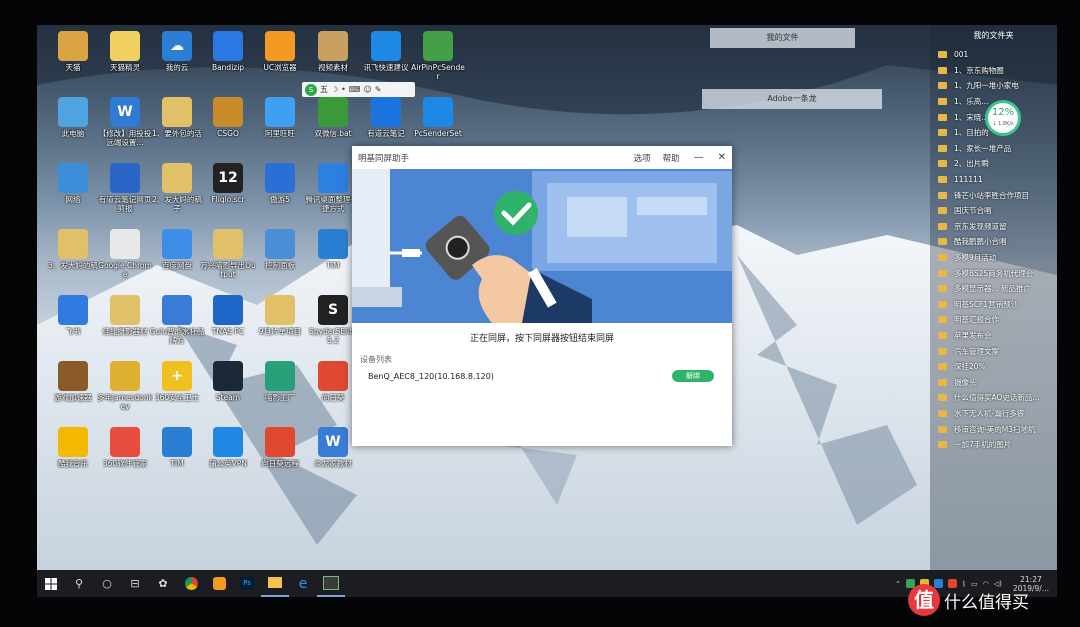  I want to click on fence-folder-item: 苹果发布会, so click(993, 336).